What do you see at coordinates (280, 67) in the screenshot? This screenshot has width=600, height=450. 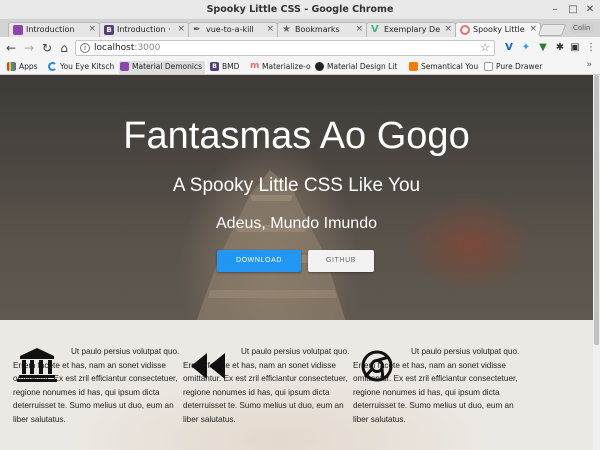 I see `bookmark-materialize: m Materialize-o` at bounding box center [280, 67].